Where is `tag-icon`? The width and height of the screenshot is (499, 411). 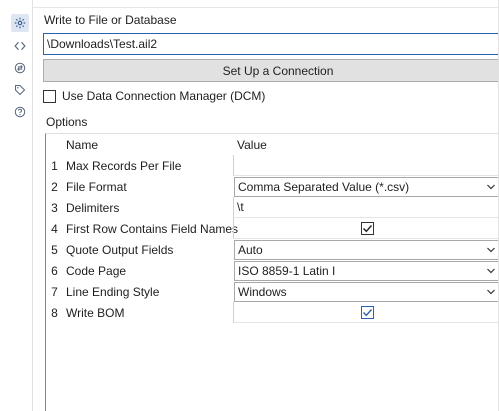
tag-icon is located at coordinates (20, 90).